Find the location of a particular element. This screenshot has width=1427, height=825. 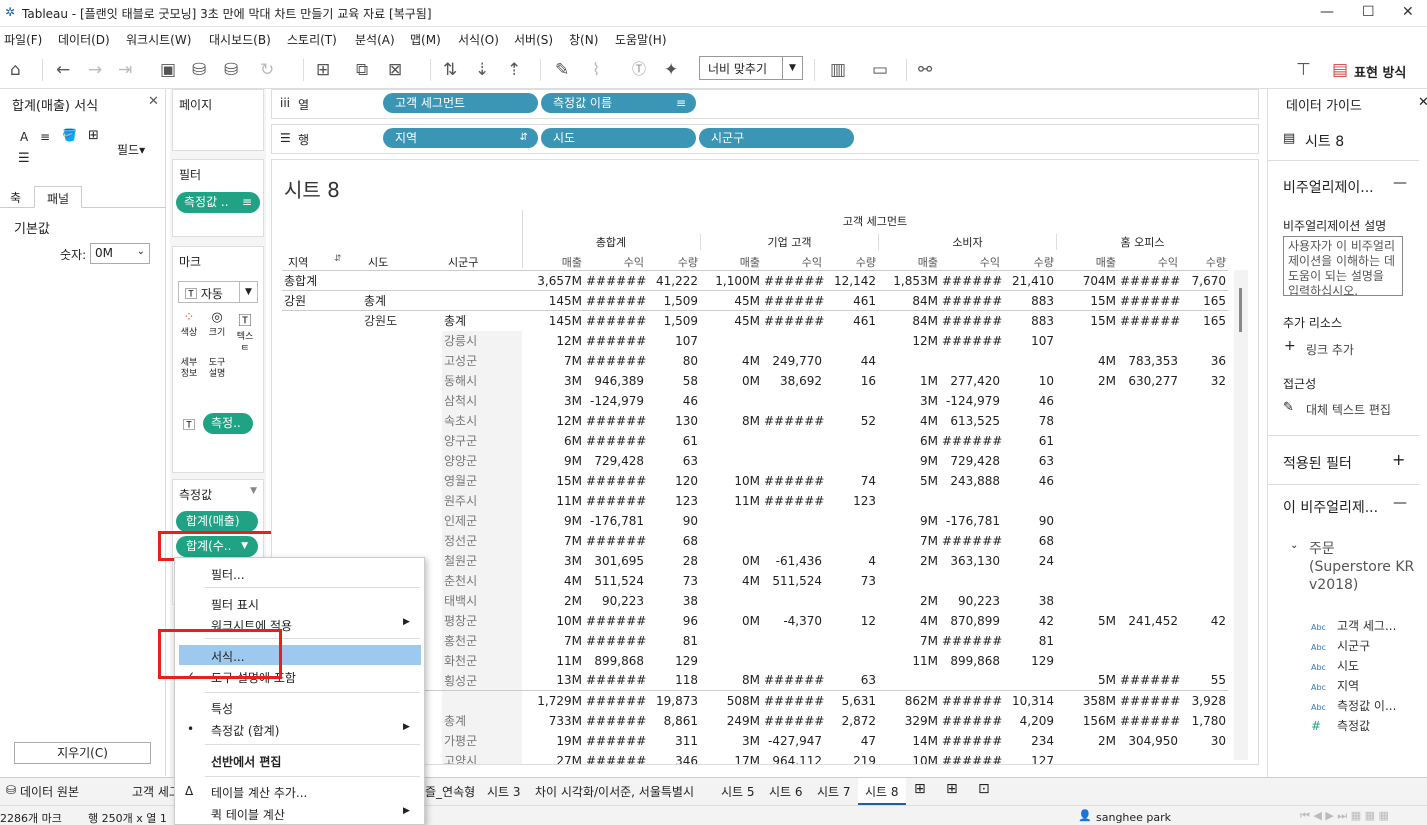

table-row: 인제군 9M -176,781 90 9M -176,781 90 is located at coordinates (755, 520).